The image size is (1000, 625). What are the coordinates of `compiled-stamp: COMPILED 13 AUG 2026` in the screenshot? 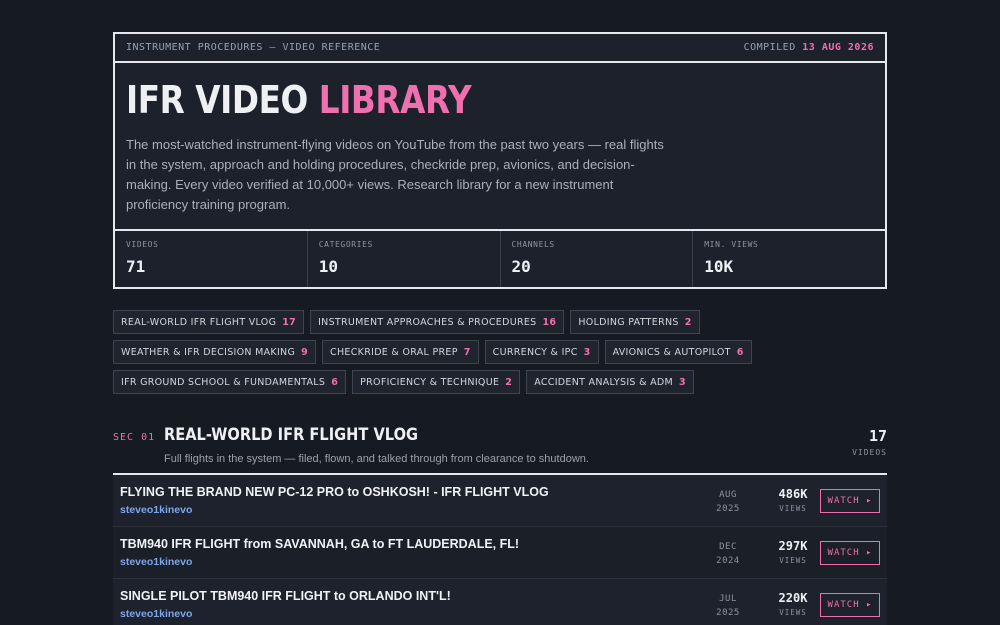 It's located at (809, 47).